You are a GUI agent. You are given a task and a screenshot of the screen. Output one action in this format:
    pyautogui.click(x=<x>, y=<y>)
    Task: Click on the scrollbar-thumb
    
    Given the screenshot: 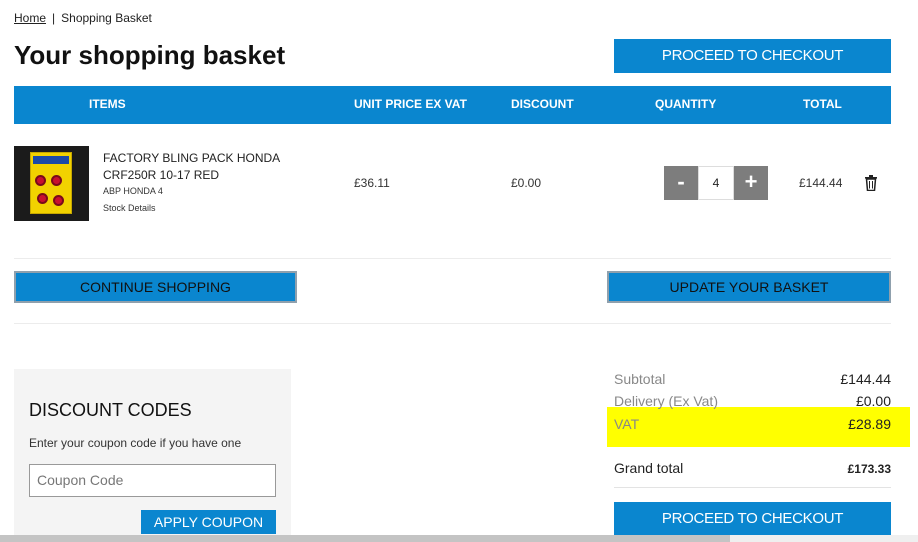 What is the action you would take?
    pyautogui.click(x=365, y=538)
    